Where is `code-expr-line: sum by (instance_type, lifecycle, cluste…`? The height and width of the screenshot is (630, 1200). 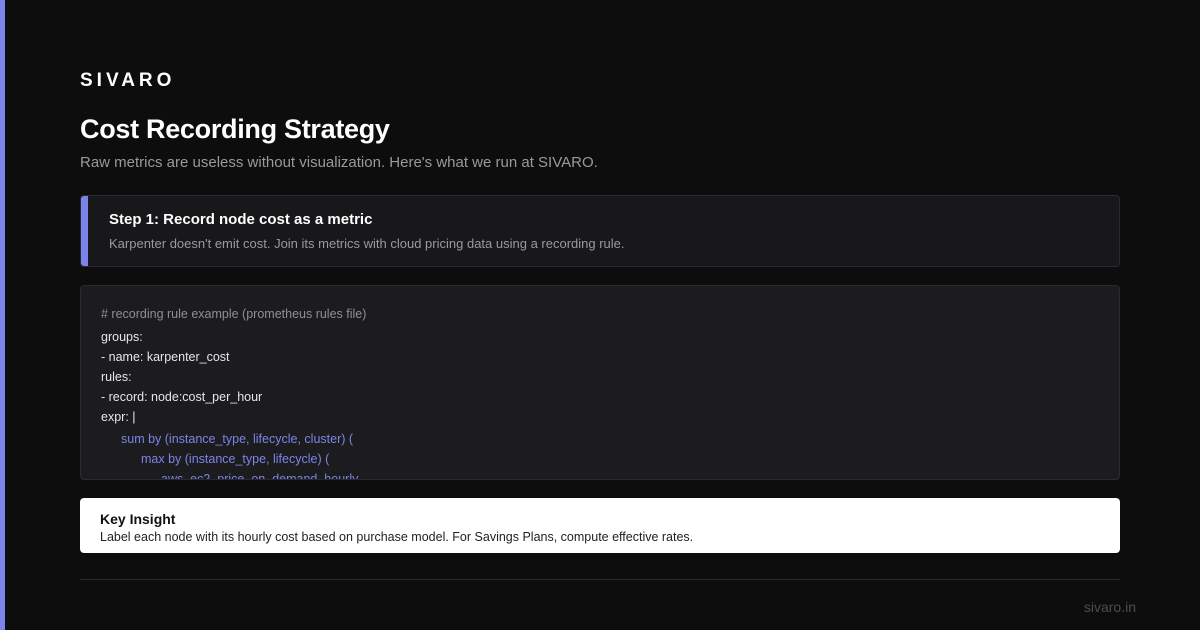
code-expr-line: sum by (instance_type, lifecycle, cluste… is located at coordinates (237, 439).